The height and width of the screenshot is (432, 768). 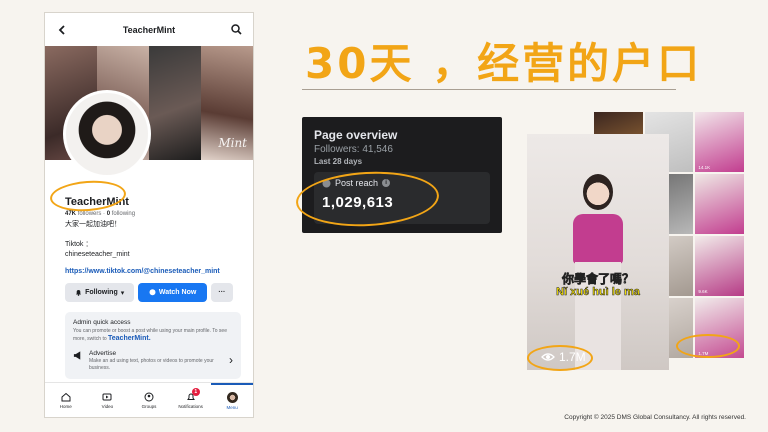 I want to click on video-caption-chinese: 你學會了嗎？, so click(x=598, y=279).